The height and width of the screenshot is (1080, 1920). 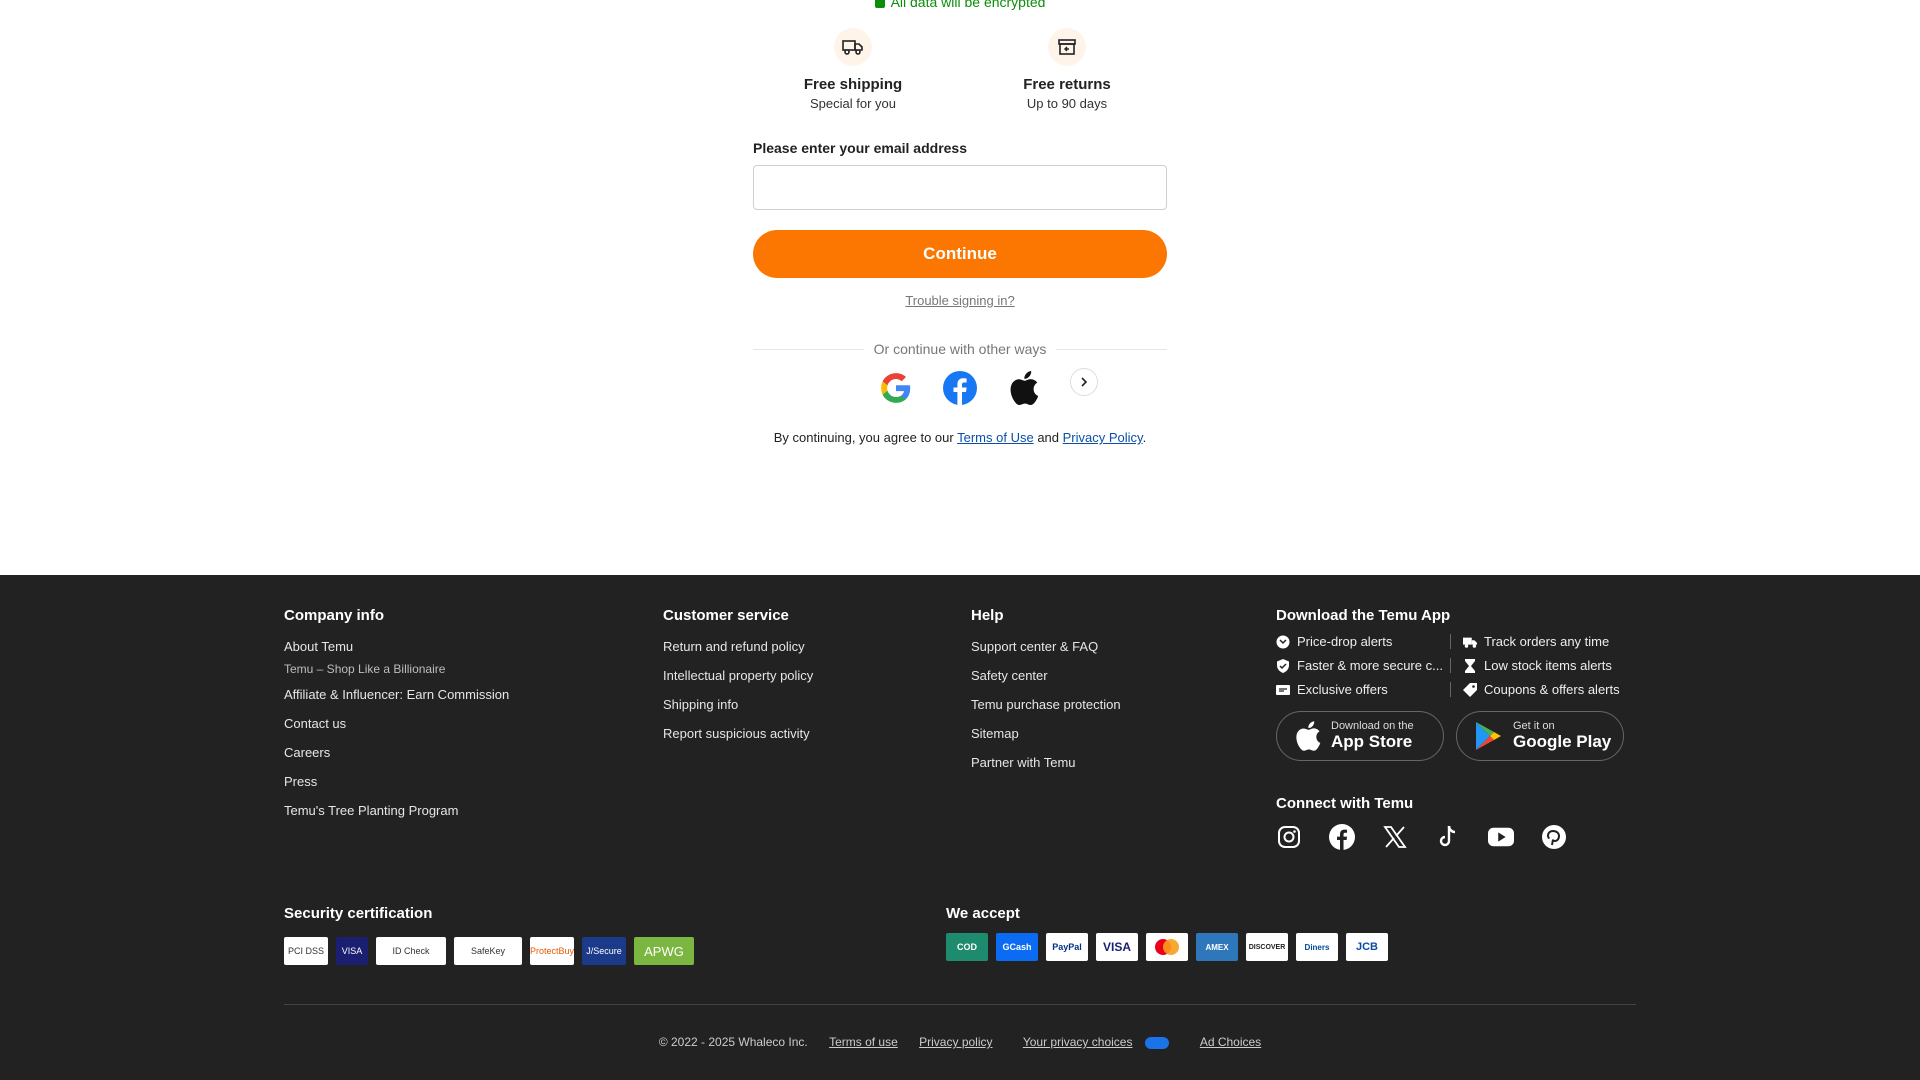 What do you see at coordinates (1470, 689) in the screenshot?
I see `coupon-tag-icon` at bounding box center [1470, 689].